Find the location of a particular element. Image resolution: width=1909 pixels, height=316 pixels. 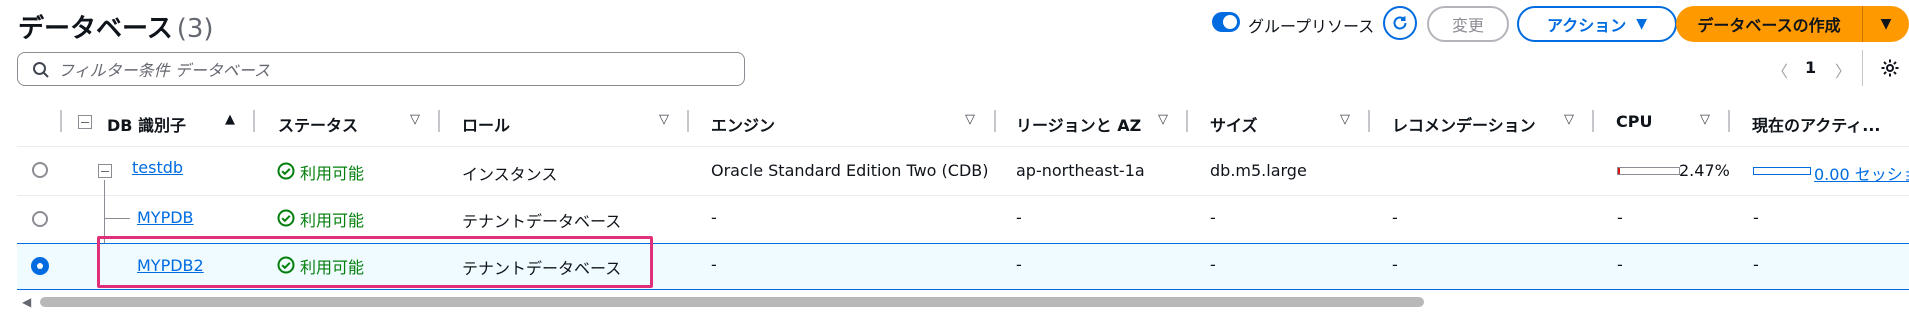

row-select-radio-selected is located at coordinates (40, 266).